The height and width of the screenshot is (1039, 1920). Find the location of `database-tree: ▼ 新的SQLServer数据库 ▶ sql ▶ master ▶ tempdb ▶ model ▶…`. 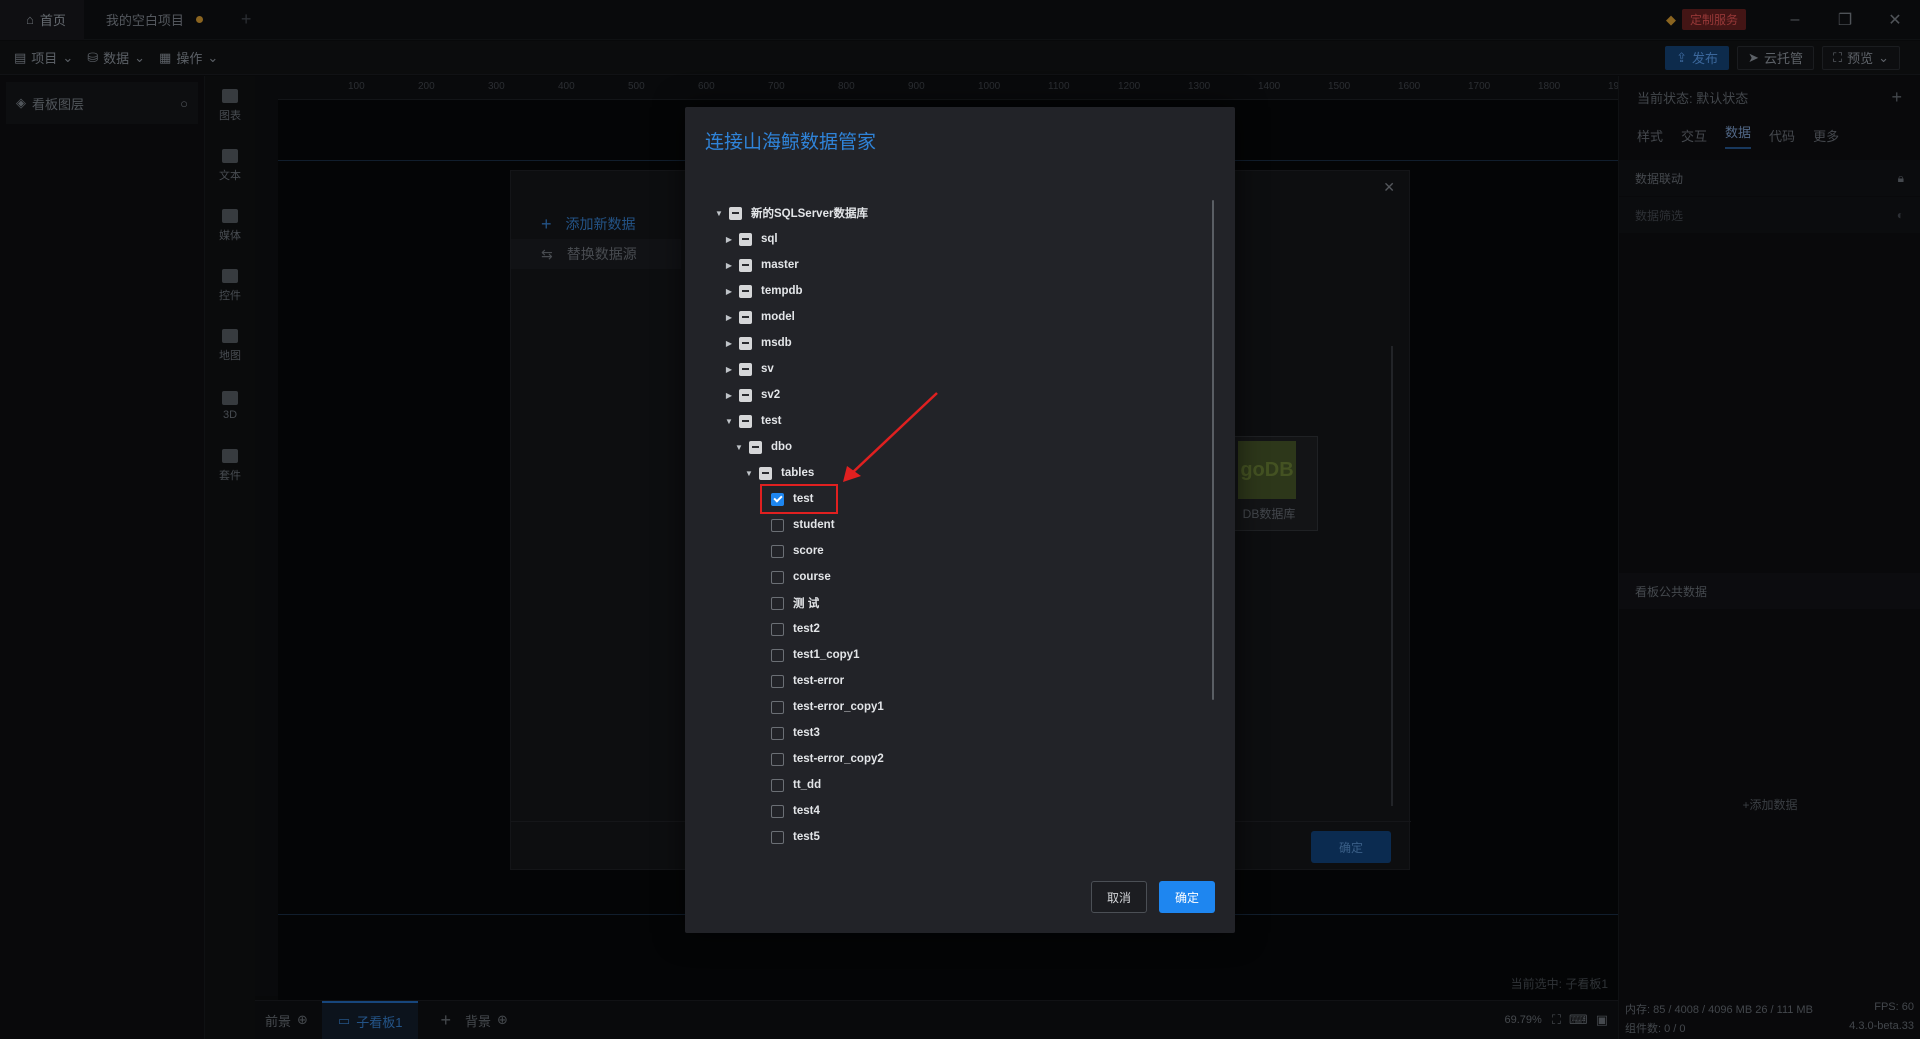

database-tree: ▼ 新的SQLServer数据库 ▶ sql ▶ master ▶ tempdb ▶ model ▶… is located at coordinates (943, 525).